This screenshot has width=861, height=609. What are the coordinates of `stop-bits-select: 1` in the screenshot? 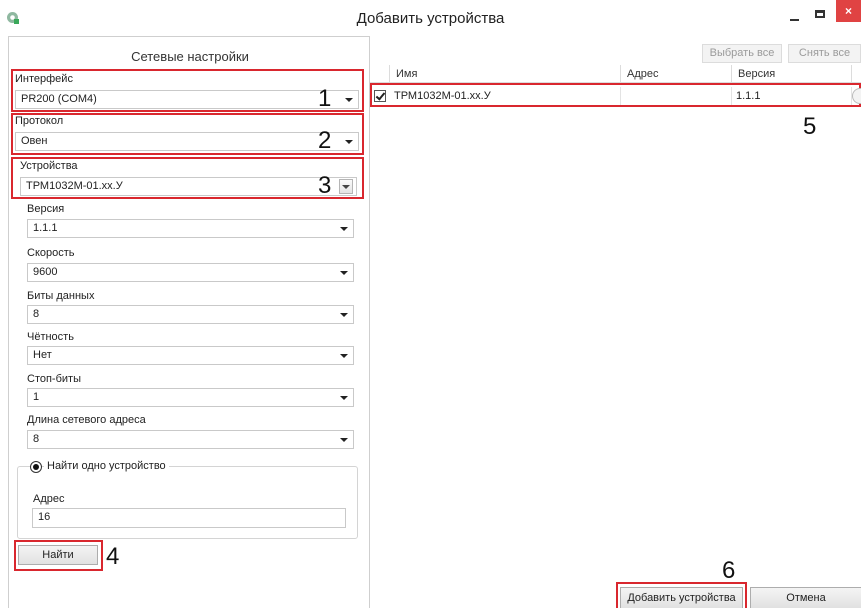 It's located at (190, 397).